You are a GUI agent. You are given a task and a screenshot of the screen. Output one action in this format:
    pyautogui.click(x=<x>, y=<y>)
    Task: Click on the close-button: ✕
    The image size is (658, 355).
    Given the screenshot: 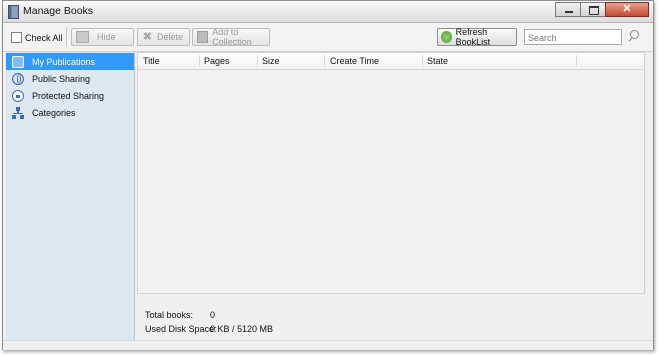 What is the action you would take?
    pyautogui.click(x=627, y=9)
    